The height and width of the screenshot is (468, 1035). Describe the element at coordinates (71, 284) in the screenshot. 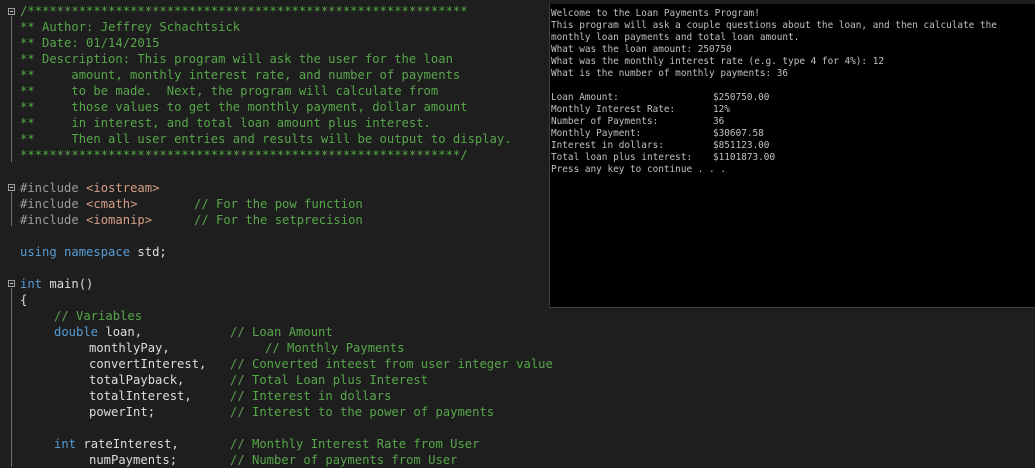

I see `main-function-name: main()` at that location.